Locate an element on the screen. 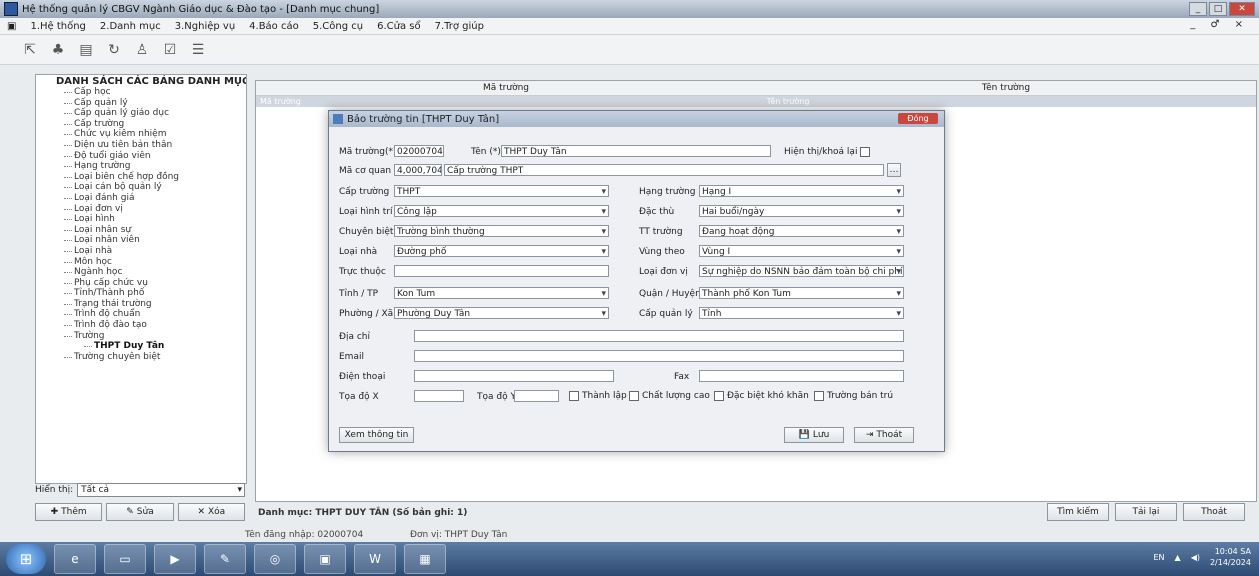 Image resolution: width=1259 pixels, height=576 pixels. hang-truong-select: Hạng I is located at coordinates (801, 191).